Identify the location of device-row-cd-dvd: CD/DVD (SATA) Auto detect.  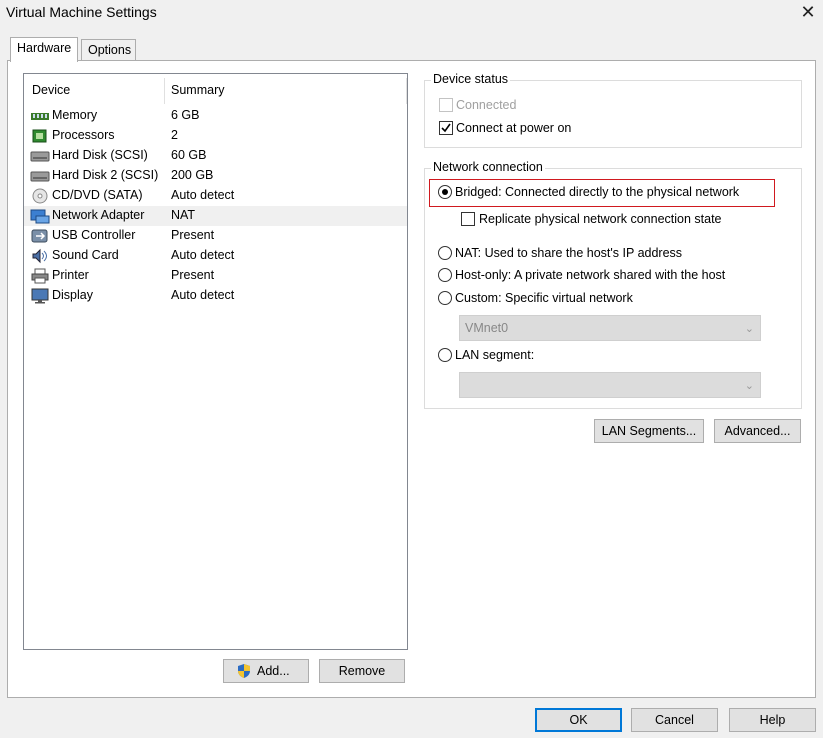
(215, 196).